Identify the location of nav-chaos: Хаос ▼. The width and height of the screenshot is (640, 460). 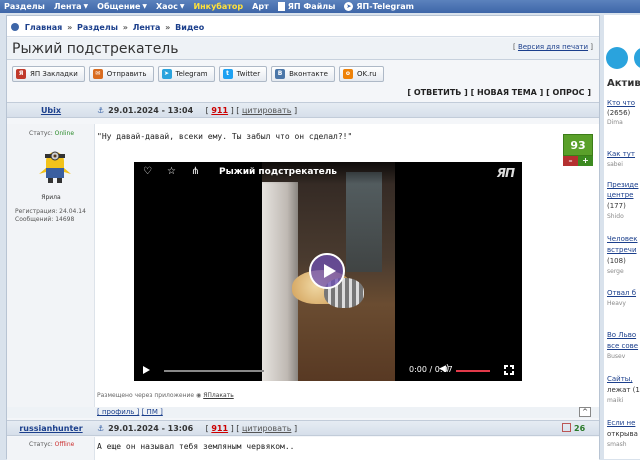
(170, 6).